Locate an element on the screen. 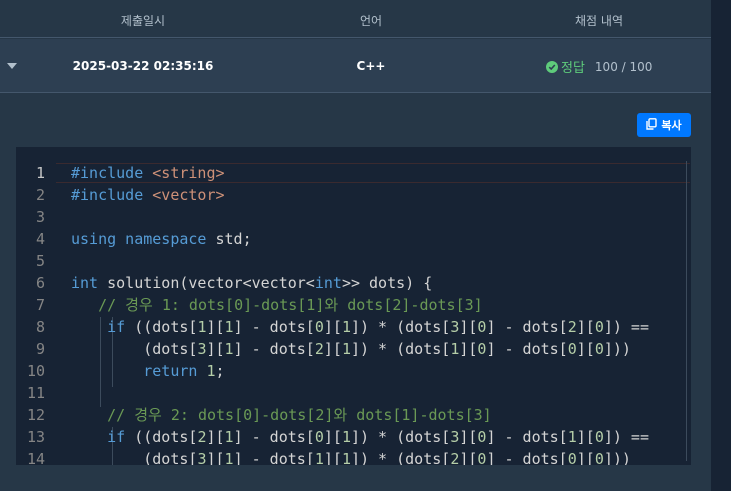  code-text: int solution(vector<vector<int>> dots) { is located at coordinates (251, 283).